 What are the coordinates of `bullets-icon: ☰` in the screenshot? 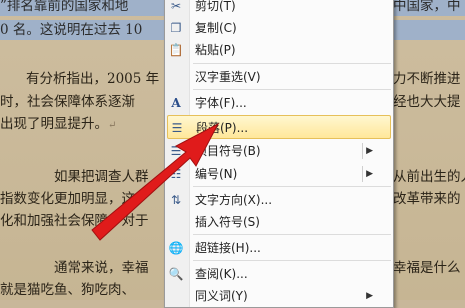 It's located at (176, 151).